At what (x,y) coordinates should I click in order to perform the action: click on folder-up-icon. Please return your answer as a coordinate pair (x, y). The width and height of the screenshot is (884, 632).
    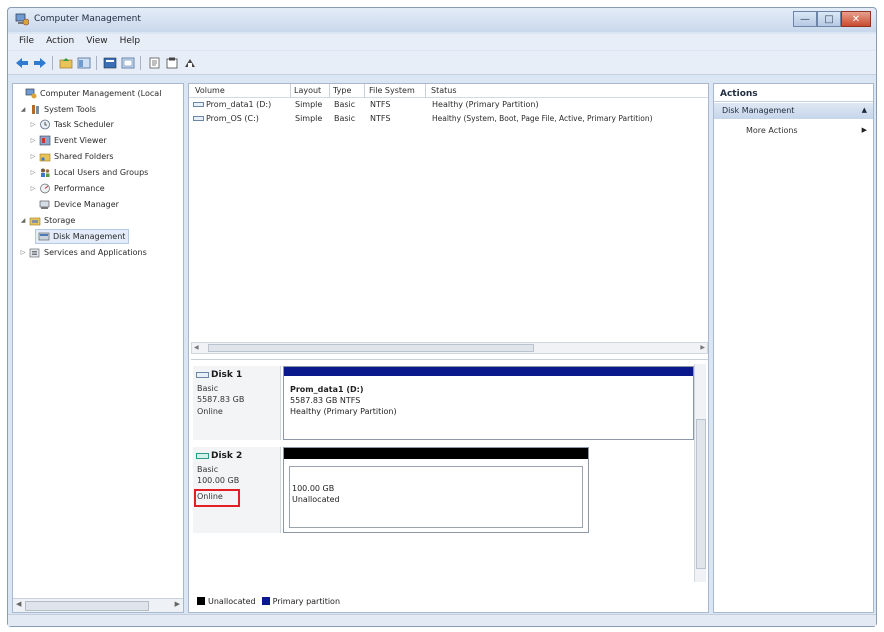
    Looking at the image, I should click on (66, 63).